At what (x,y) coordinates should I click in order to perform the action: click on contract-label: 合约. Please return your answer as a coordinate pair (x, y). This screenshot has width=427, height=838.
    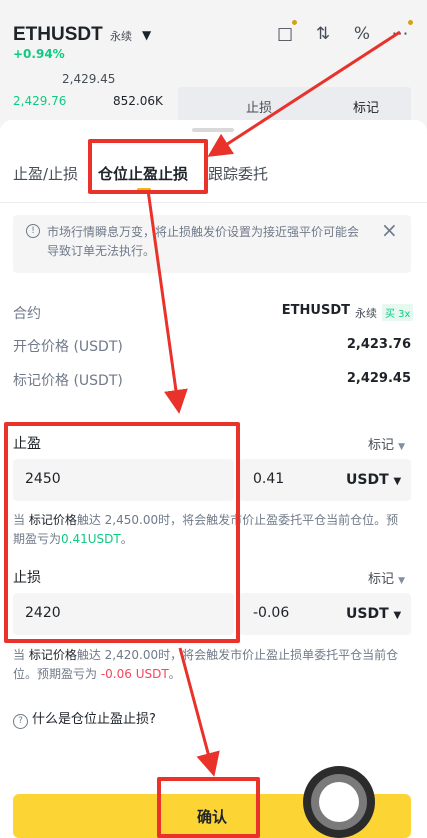
    Looking at the image, I should click on (27, 314).